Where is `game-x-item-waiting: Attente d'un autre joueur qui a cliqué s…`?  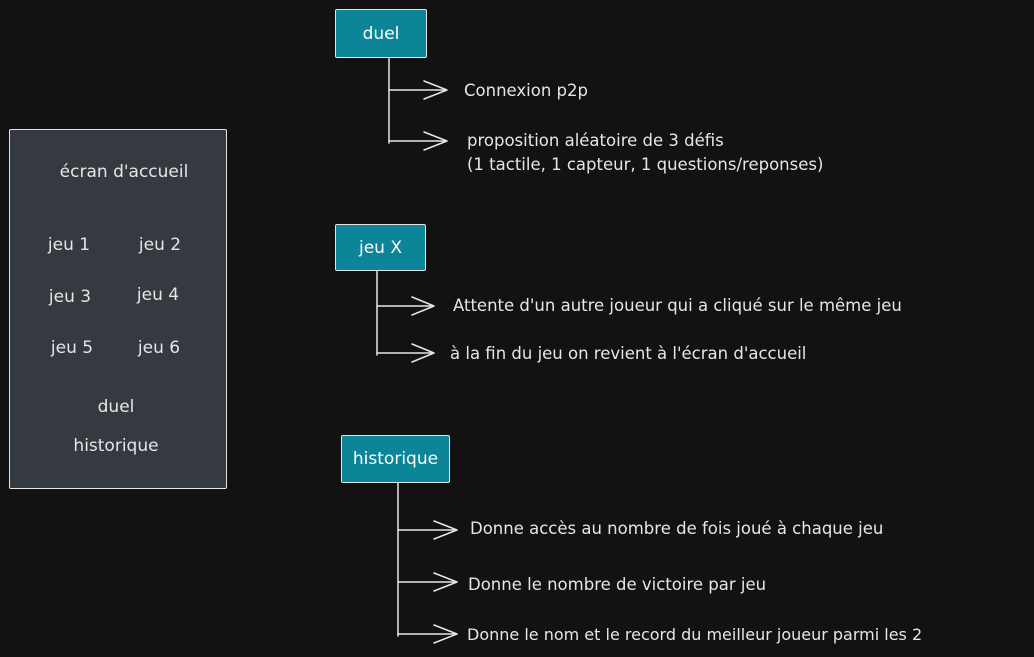 game-x-item-waiting: Attente d'un autre joueur qui a cliqué s… is located at coordinates (677, 305).